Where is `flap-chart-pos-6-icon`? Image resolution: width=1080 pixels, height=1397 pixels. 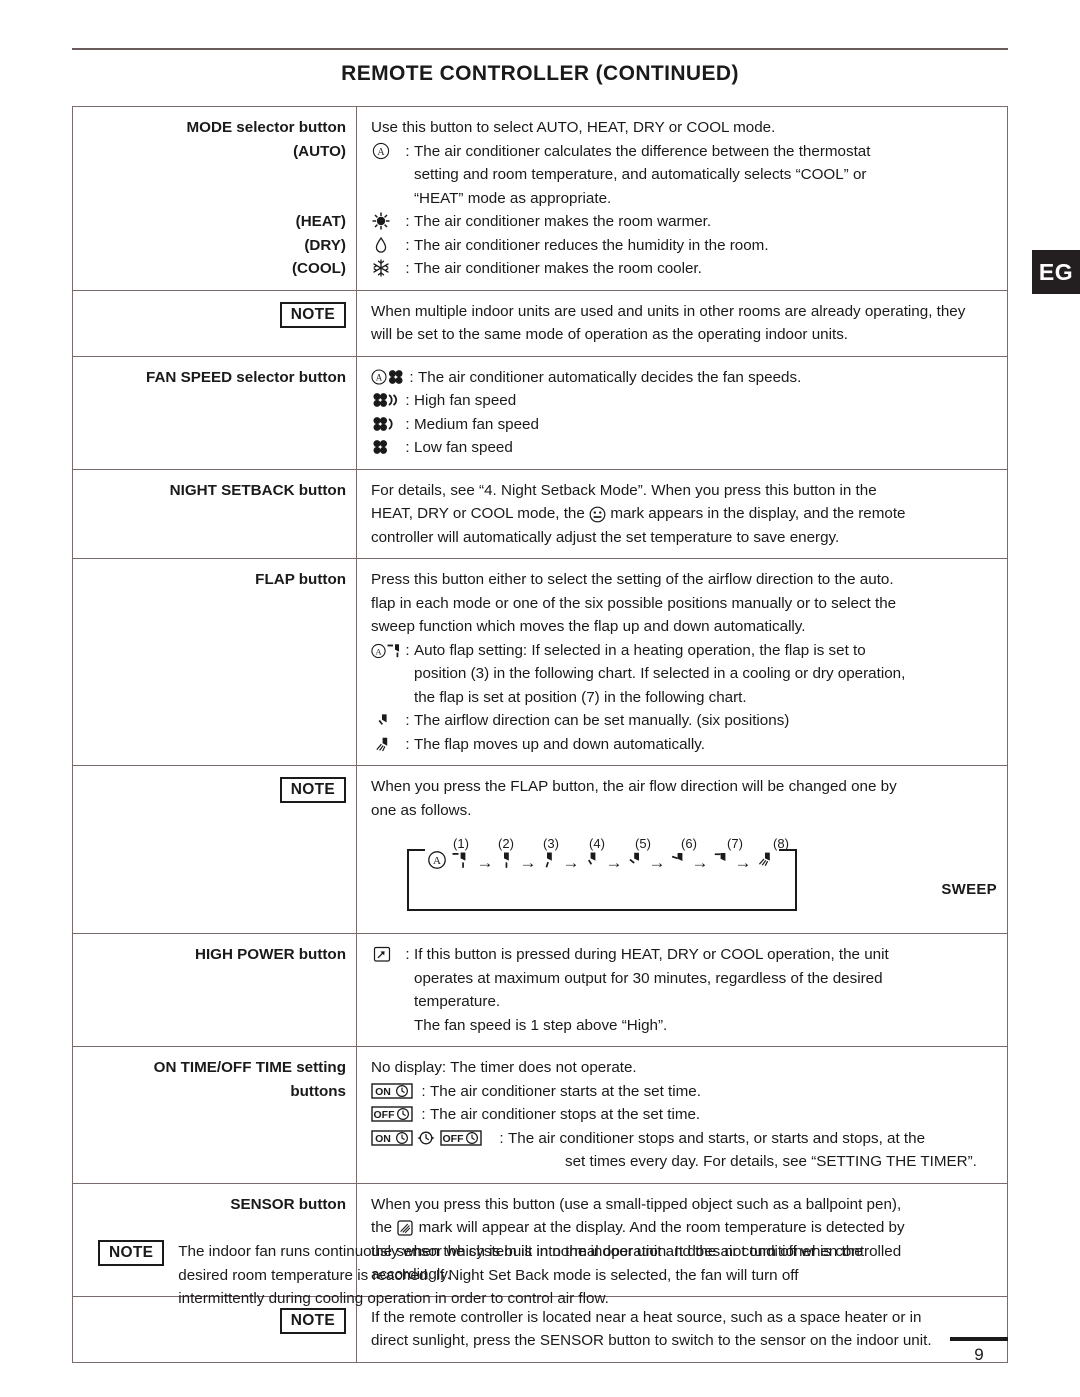
flap-chart-pos-6-icon is located at coordinates (679, 862).